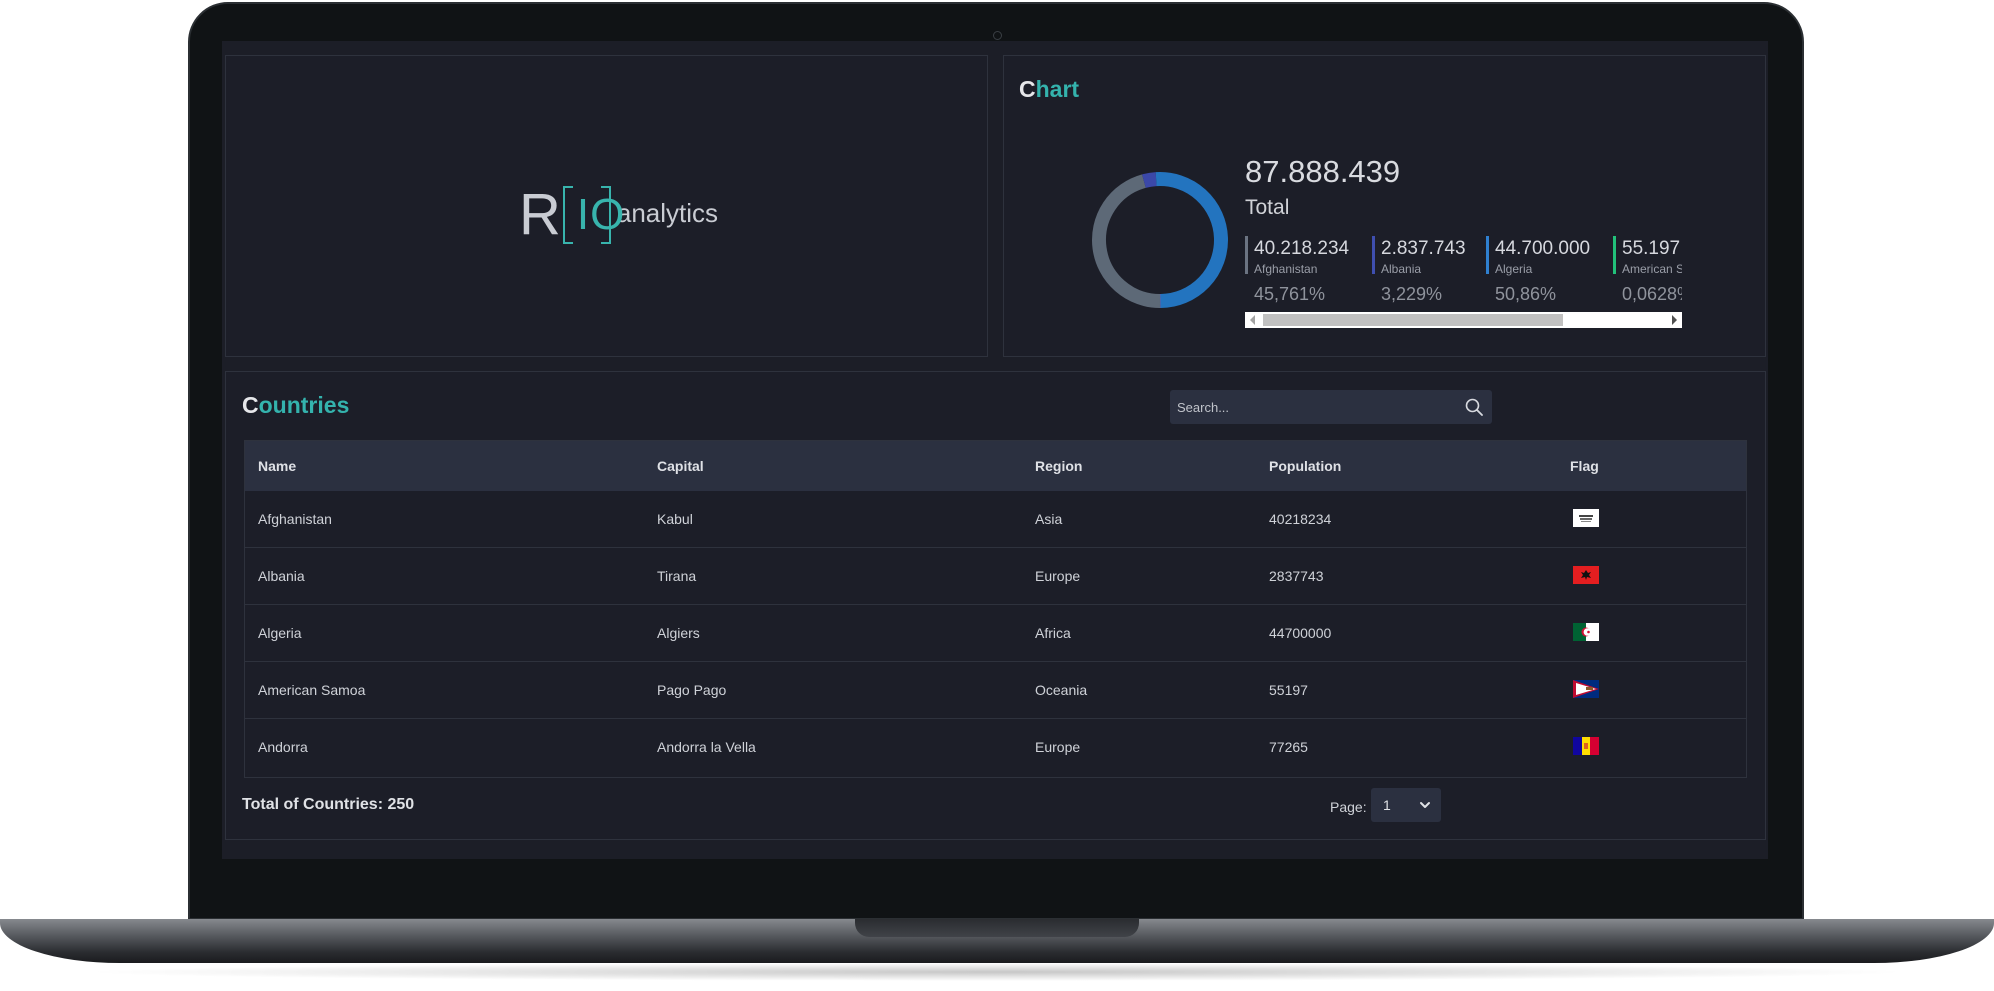 Image resolution: width=1994 pixels, height=991 pixels. I want to click on search-input, so click(1310, 407).